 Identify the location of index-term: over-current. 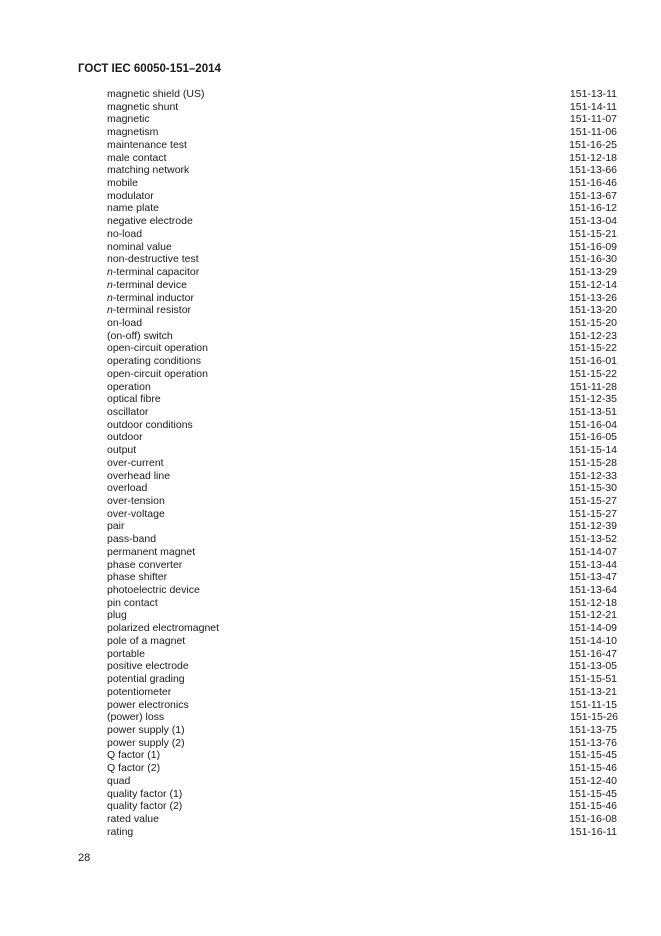
(135, 463).